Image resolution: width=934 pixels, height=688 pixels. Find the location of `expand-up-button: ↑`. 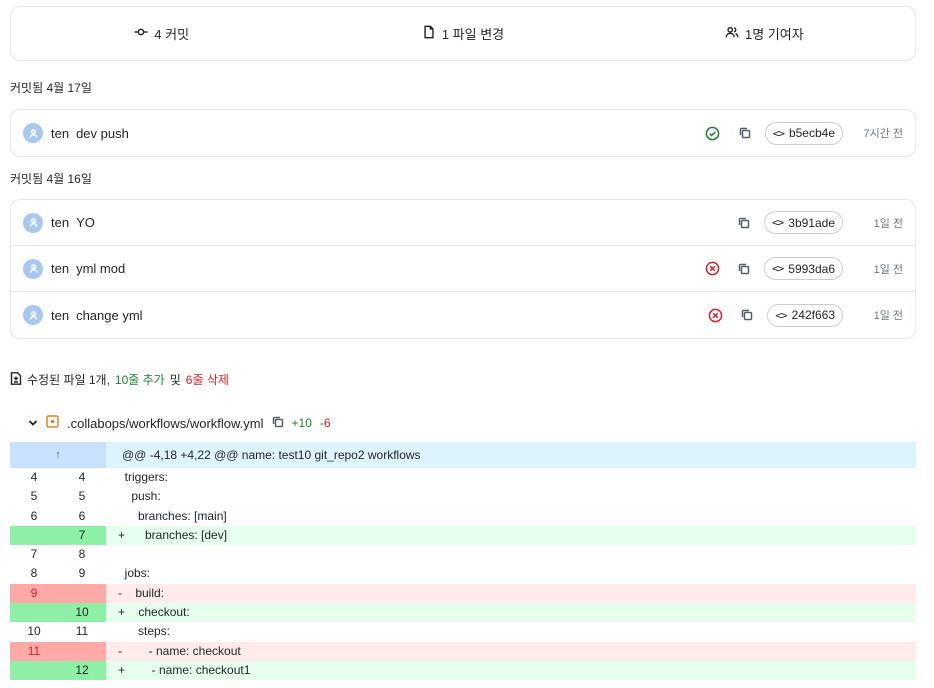

expand-up-button: ↑ is located at coordinates (58, 455).